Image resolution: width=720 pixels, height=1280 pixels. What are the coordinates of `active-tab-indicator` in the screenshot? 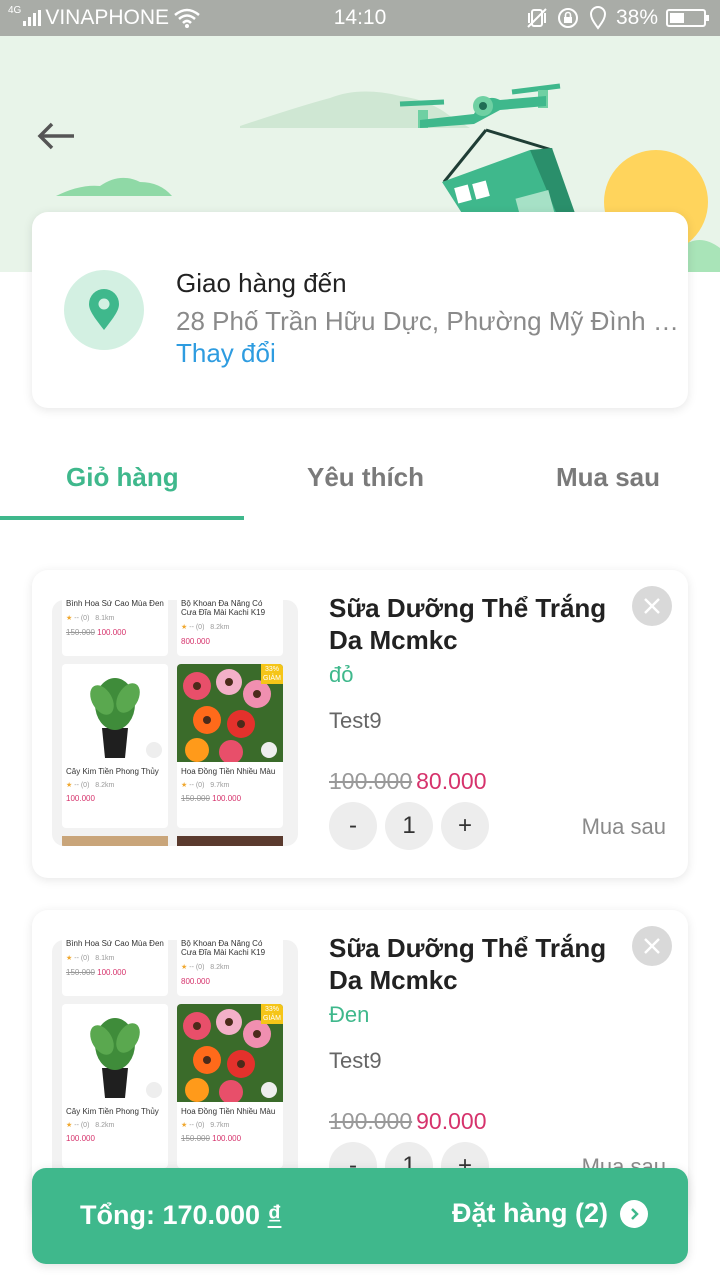 It's located at (122, 518).